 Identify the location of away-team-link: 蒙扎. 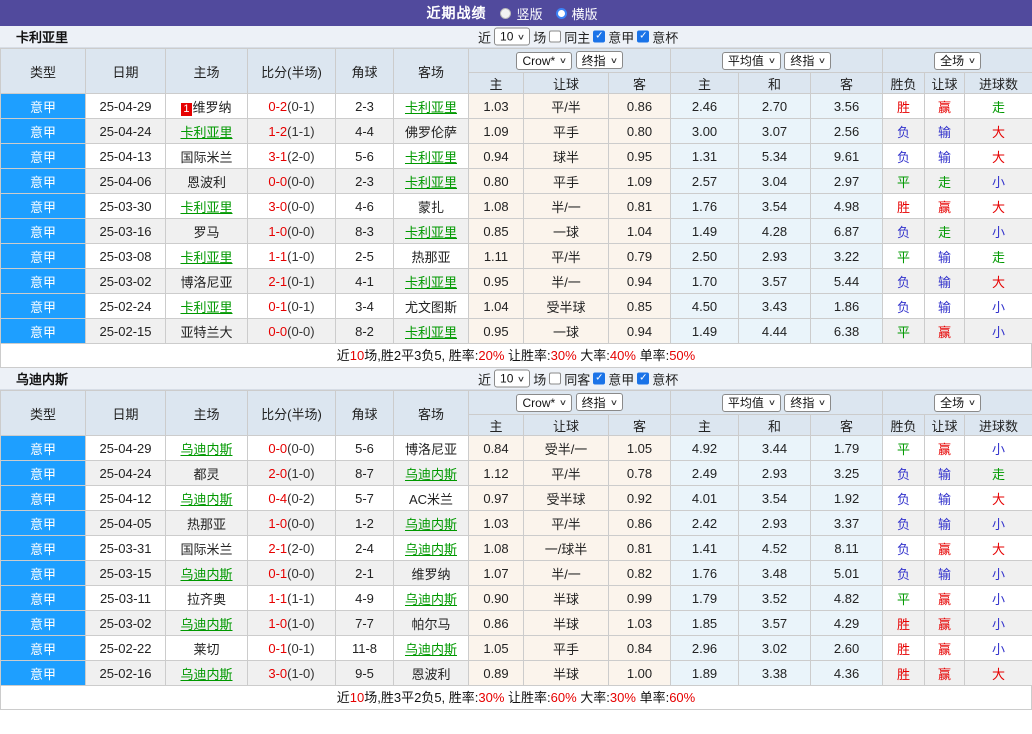
(431, 207).